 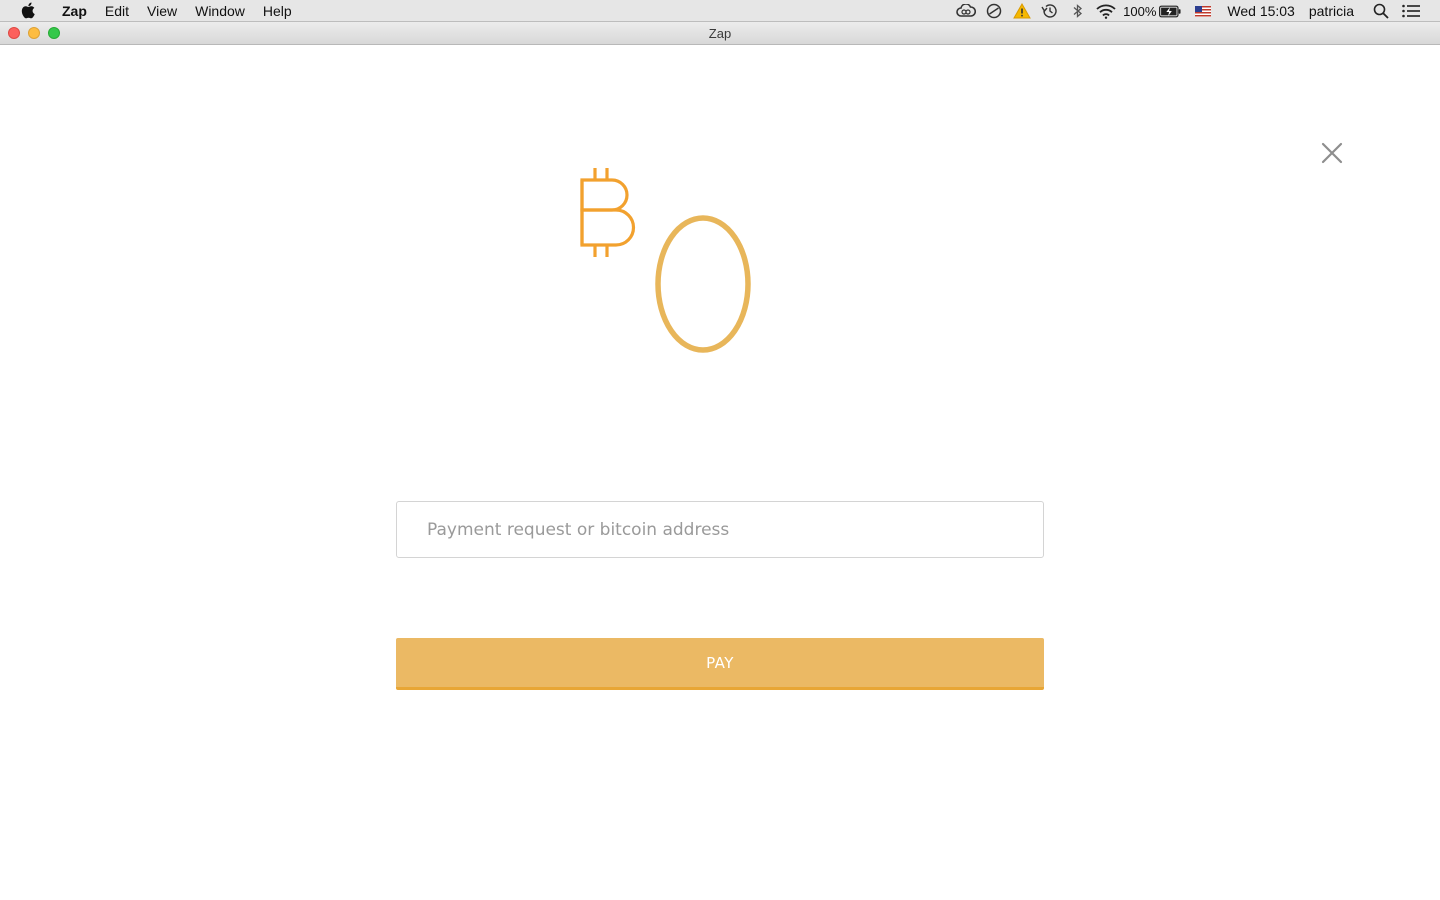 What do you see at coordinates (277, 11) in the screenshot?
I see `menu-help: Help` at bounding box center [277, 11].